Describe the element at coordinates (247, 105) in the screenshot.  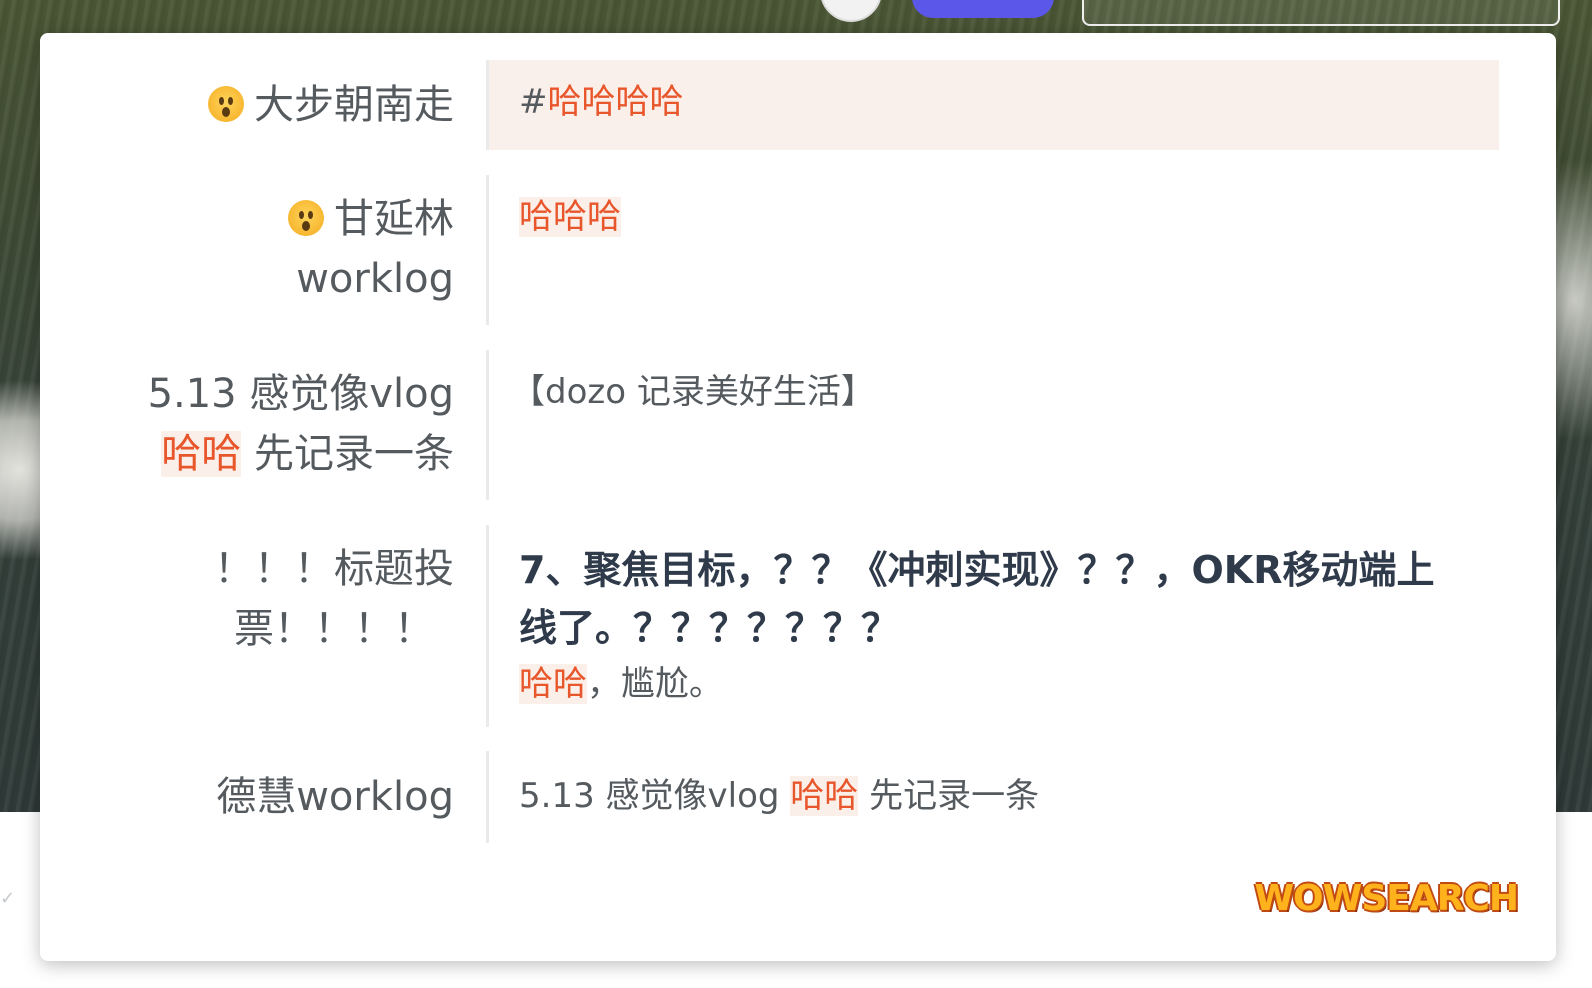
I see `result-title: 大步朝南走` at that location.